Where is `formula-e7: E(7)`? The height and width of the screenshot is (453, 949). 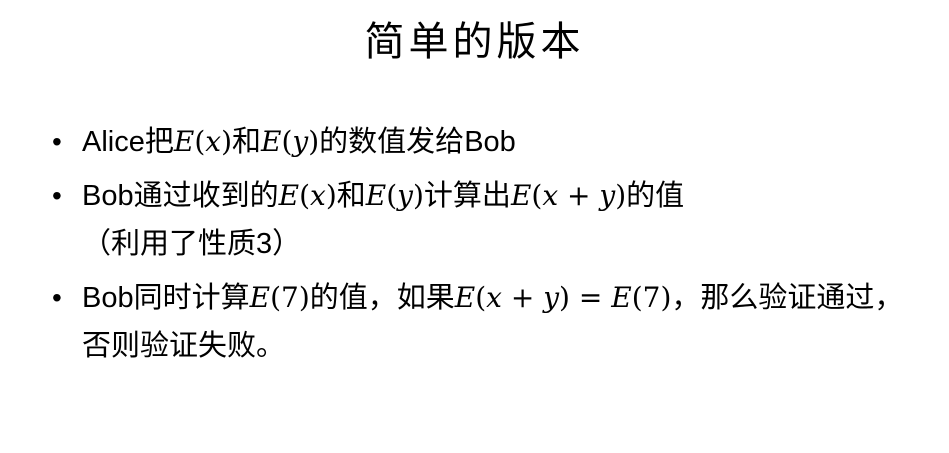 formula-e7: E(7) is located at coordinates (280, 297).